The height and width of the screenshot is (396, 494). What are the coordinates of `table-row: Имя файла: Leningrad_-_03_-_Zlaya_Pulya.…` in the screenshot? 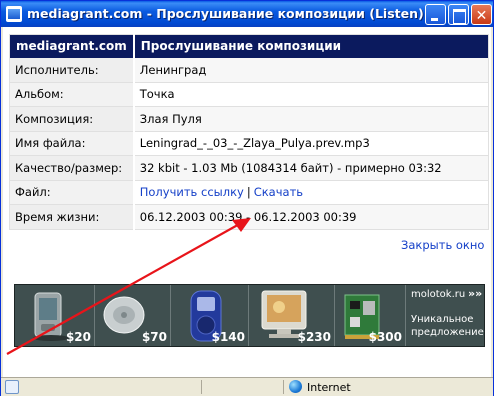 It's located at (249, 143).